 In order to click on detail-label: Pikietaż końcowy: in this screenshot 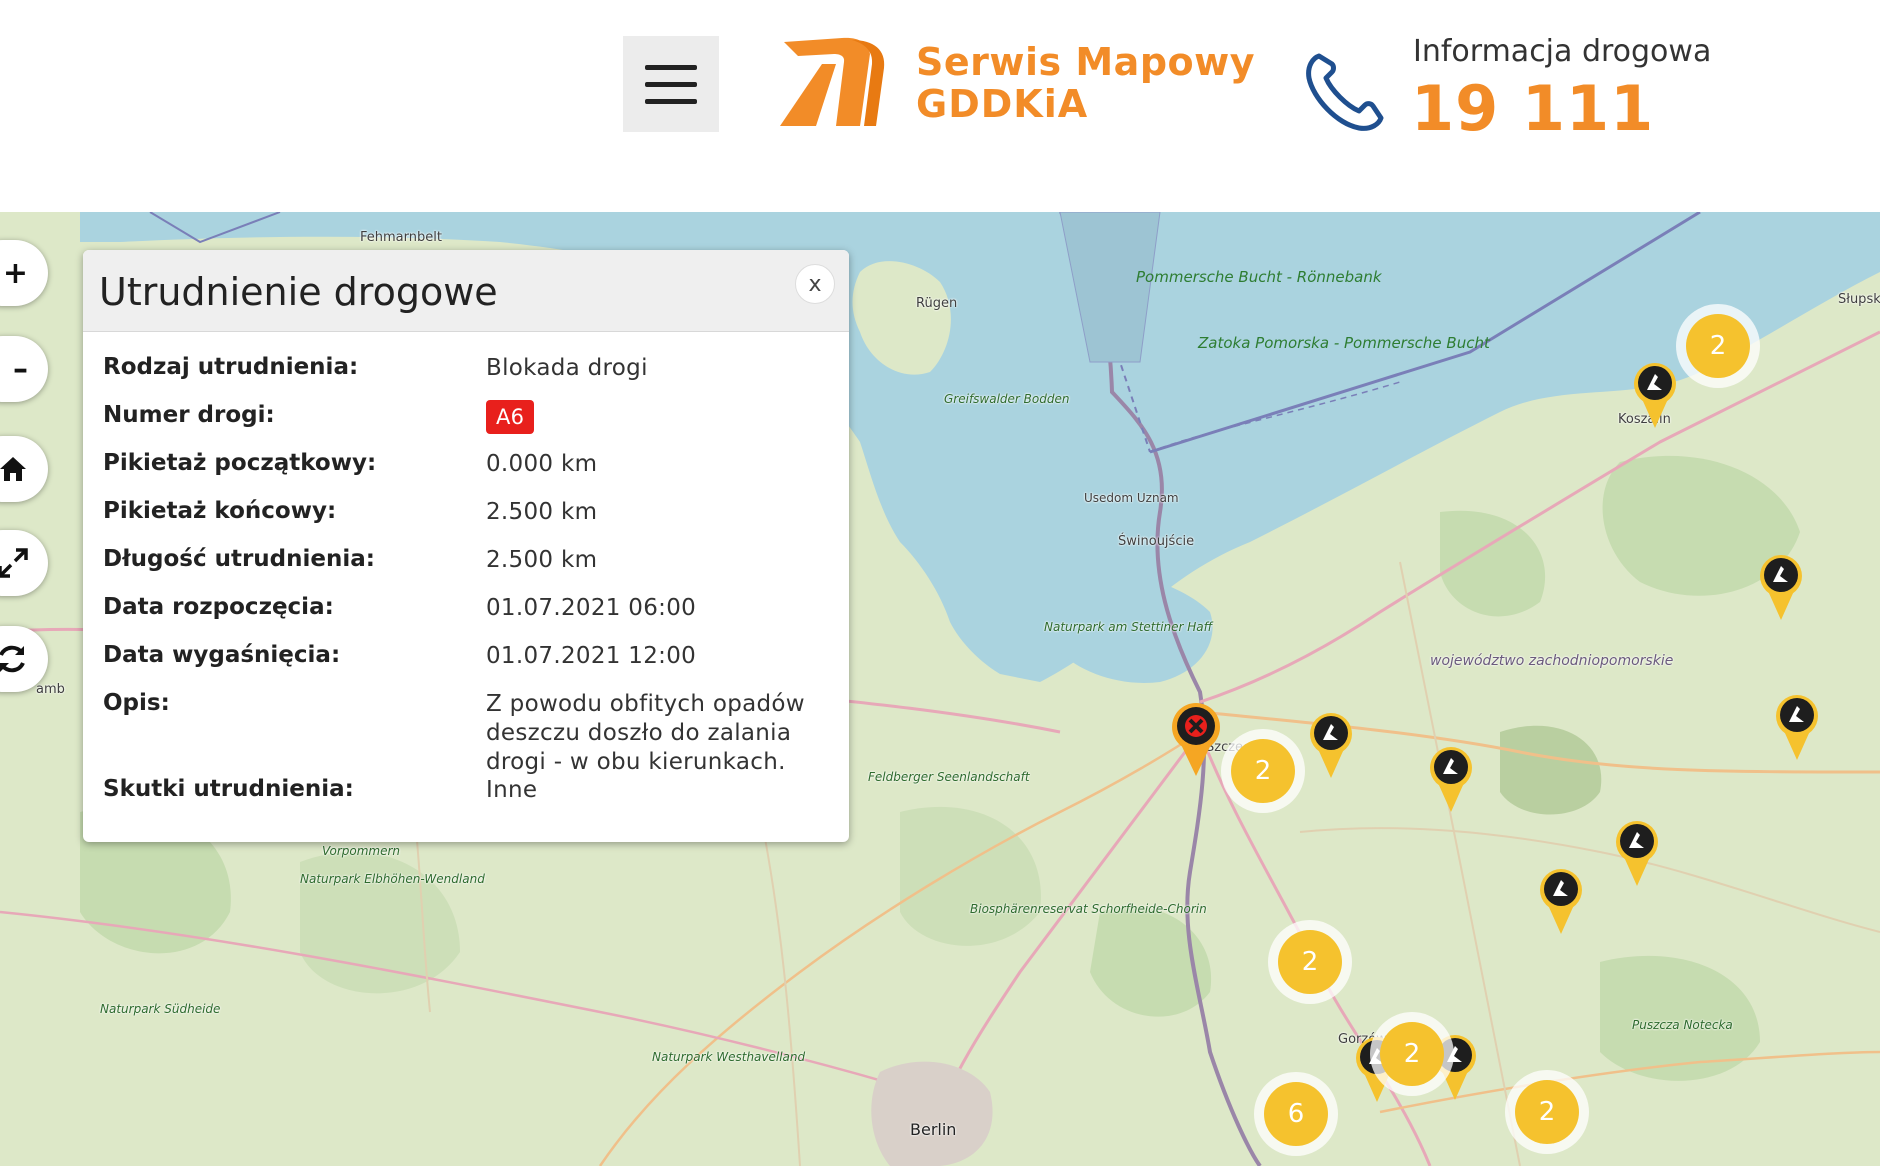, I will do `click(220, 511)`.